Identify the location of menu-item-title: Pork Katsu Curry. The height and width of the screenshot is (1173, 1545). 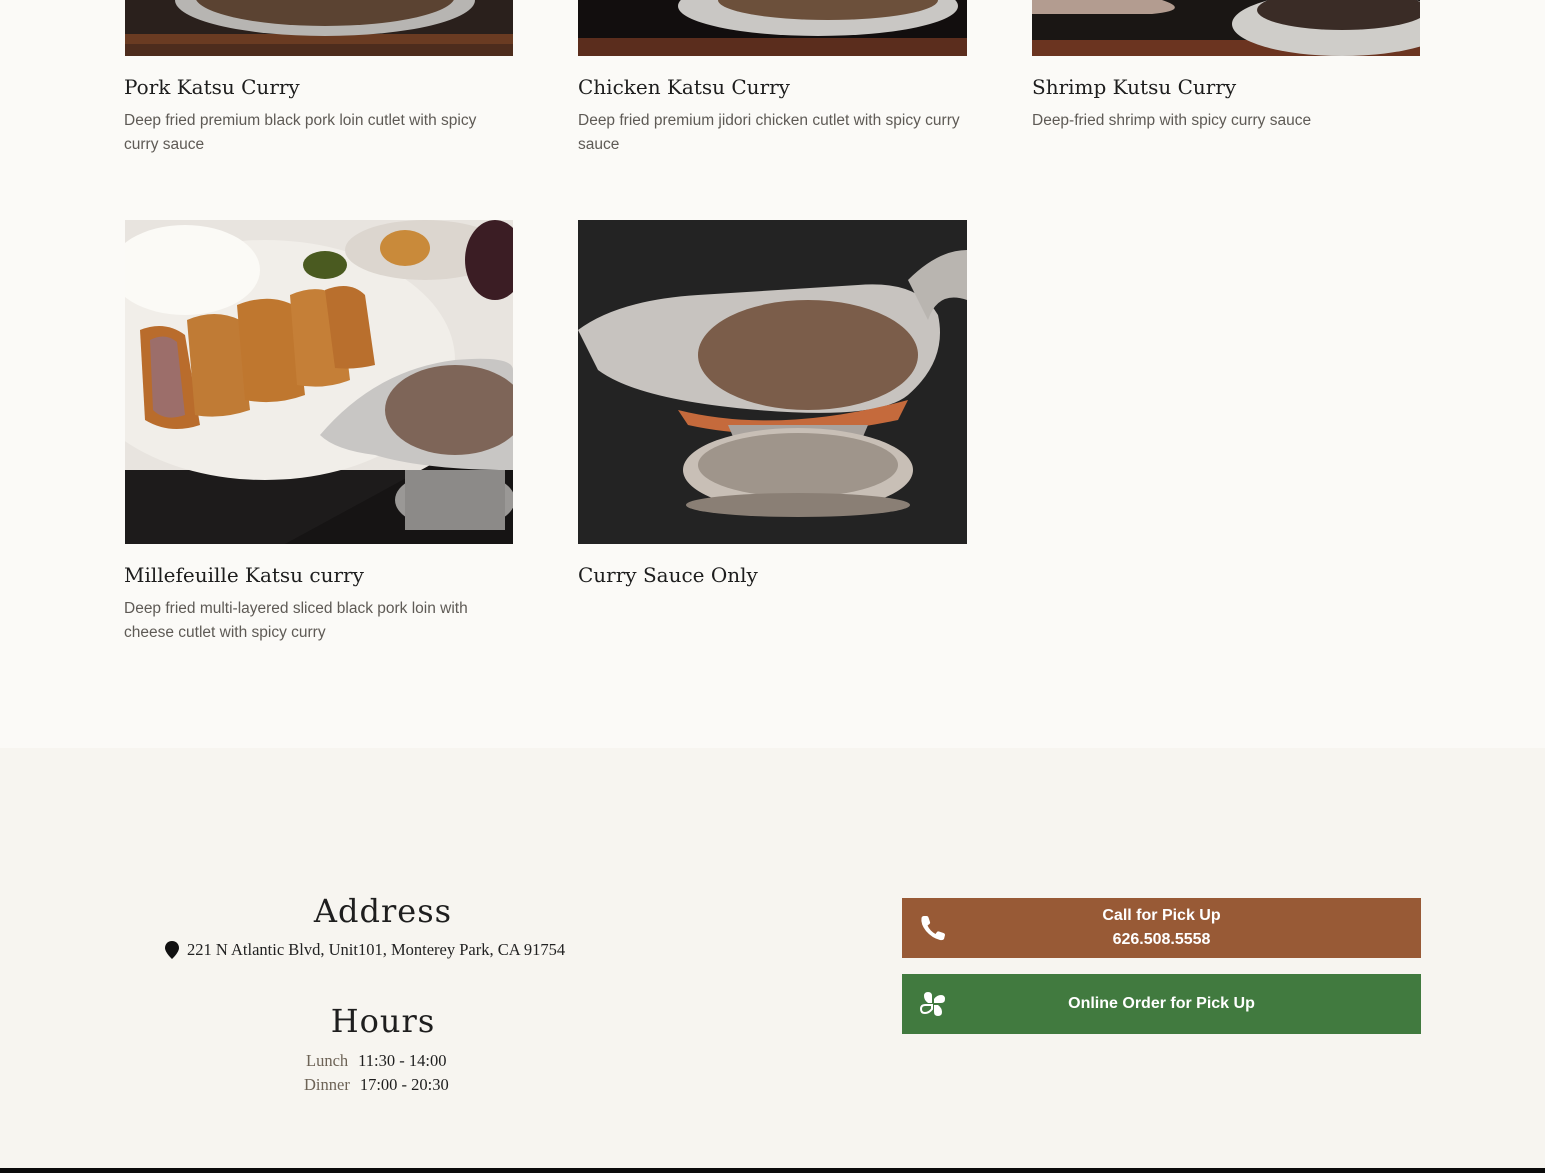
(212, 87).